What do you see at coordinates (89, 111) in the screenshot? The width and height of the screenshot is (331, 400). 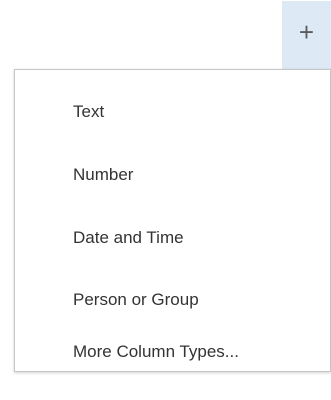 I see `menu-item-label: Text` at bounding box center [89, 111].